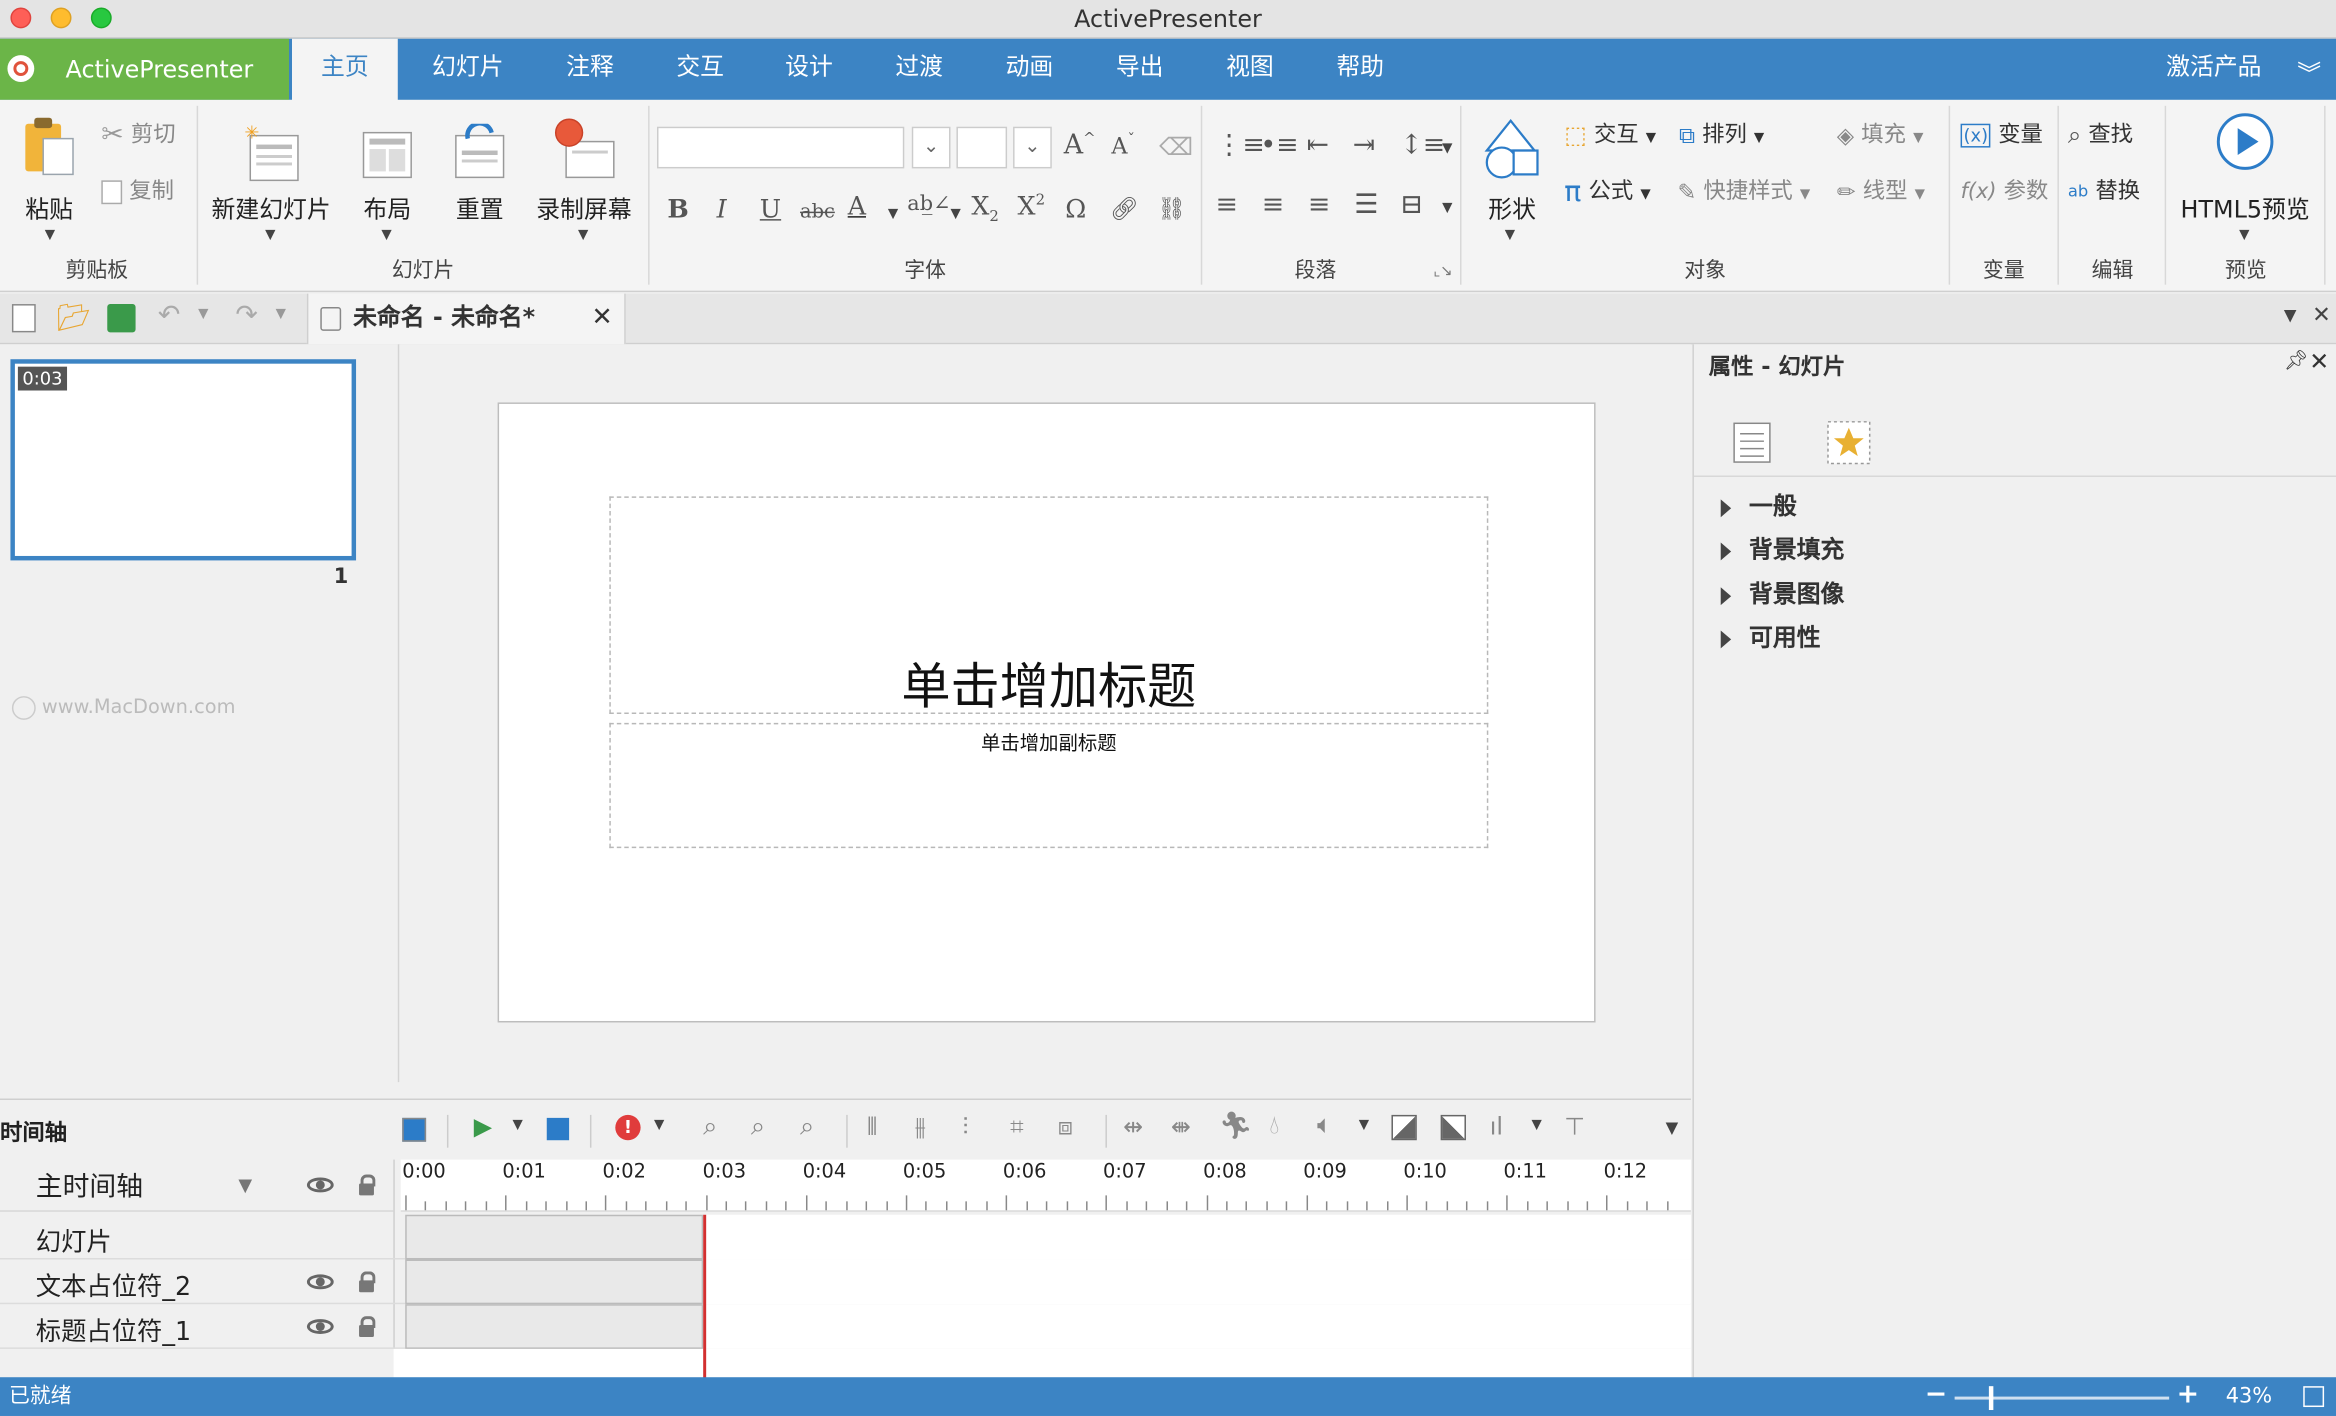 The height and width of the screenshot is (1416, 2336). What do you see at coordinates (281, 314) in the screenshot?
I see `redo-dropdown-icon: ▼` at bounding box center [281, 314].